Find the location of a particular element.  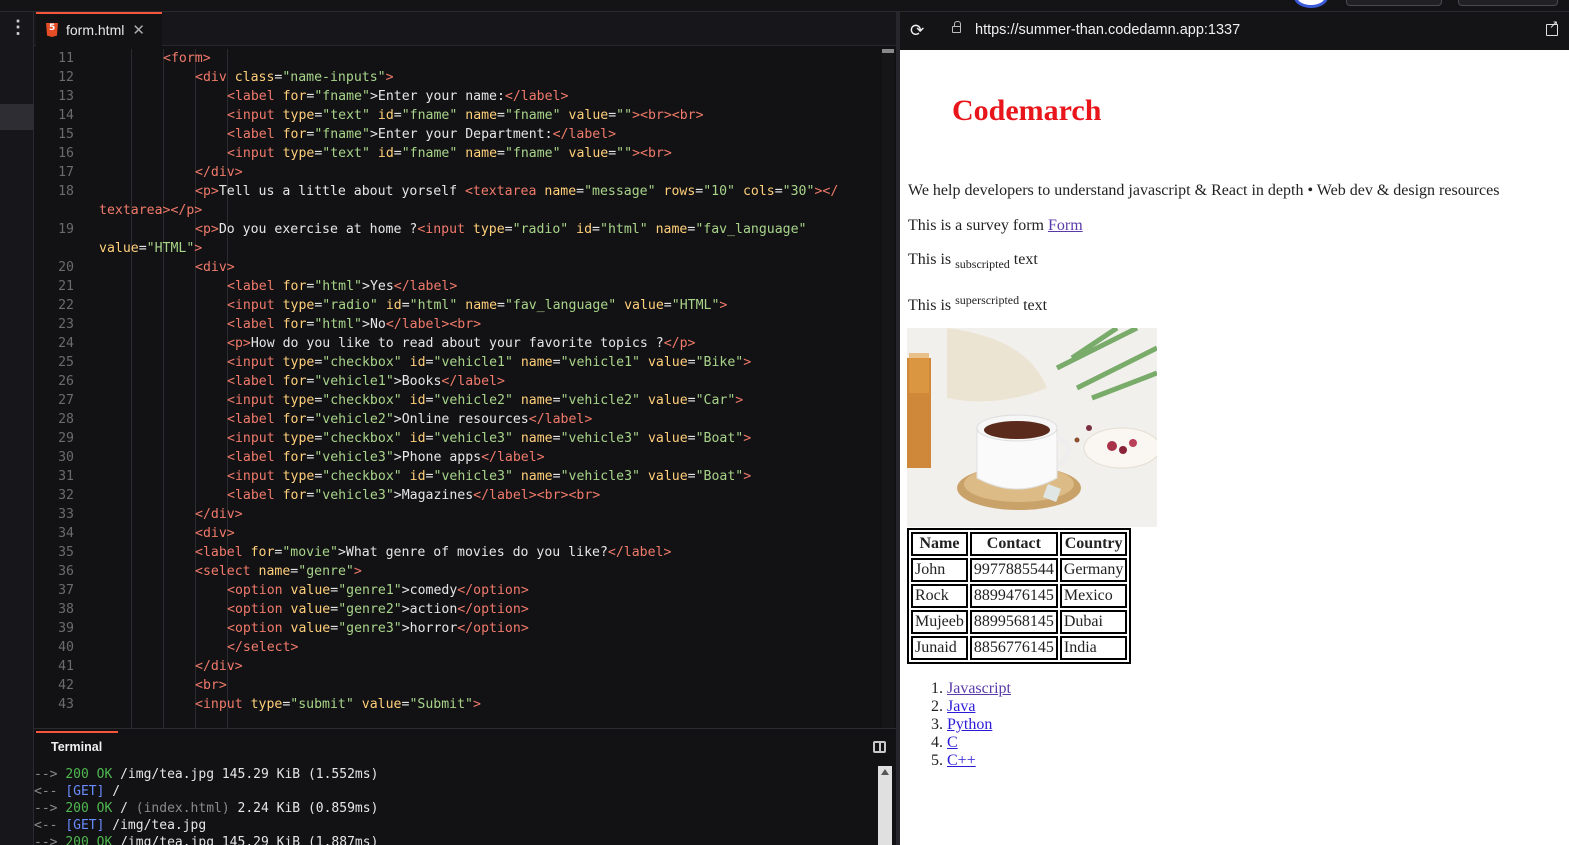

table-cell: Junaid is located at coordinates (939, 648).